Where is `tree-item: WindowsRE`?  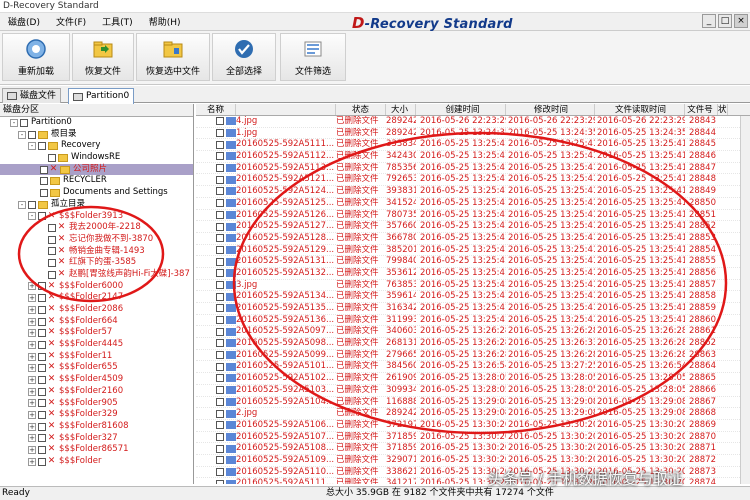
tree-item: WindowsRE is located at coordinates (96, 158).